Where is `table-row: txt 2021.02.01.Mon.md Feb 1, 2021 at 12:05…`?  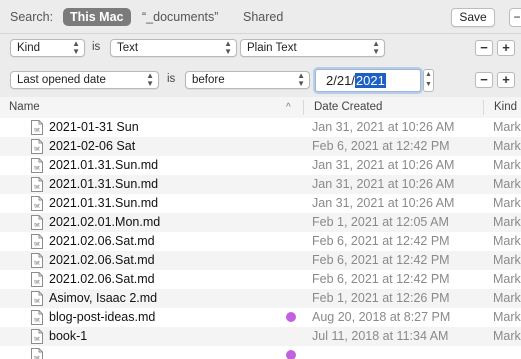
table-row: txt 2021.02.01.Mon.md Feb 1, 2021 at 12:05… is located at coordinates (260, 222).